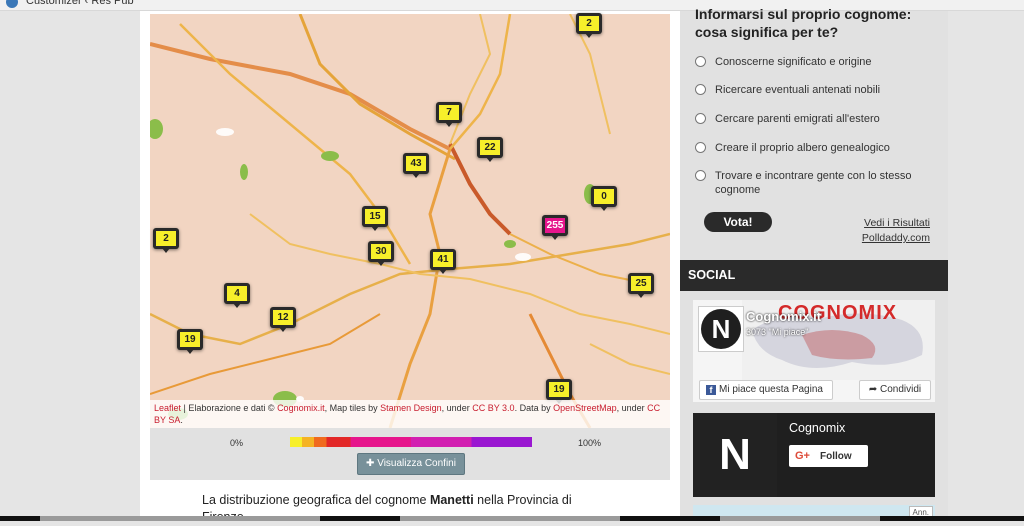  What do you see at coordinates (641, 285) in the screenshot?
I see `map-marker: 25` at bounding box center [641, 285].